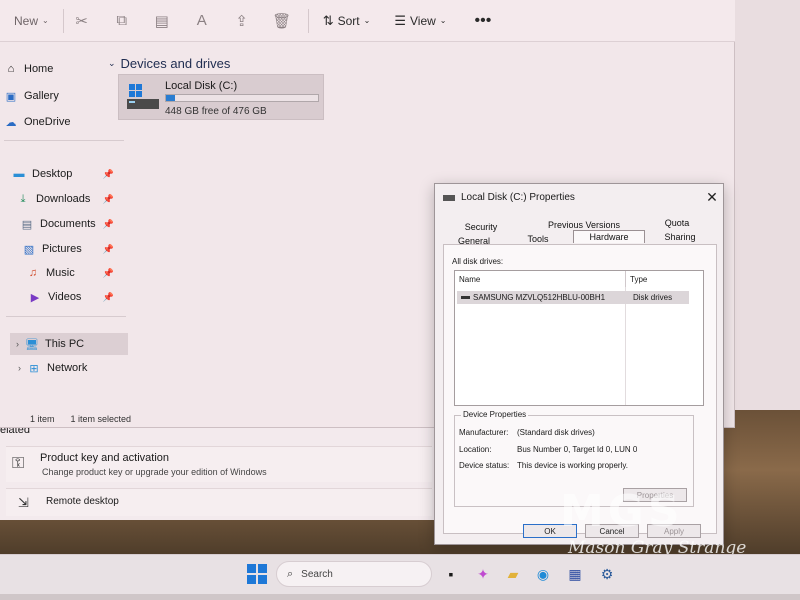 The width and height of the screenshot is (800, 600). Describe the element at coordinates (27, 224) in the screenshot. I see `document-icon: ▤` at that location.